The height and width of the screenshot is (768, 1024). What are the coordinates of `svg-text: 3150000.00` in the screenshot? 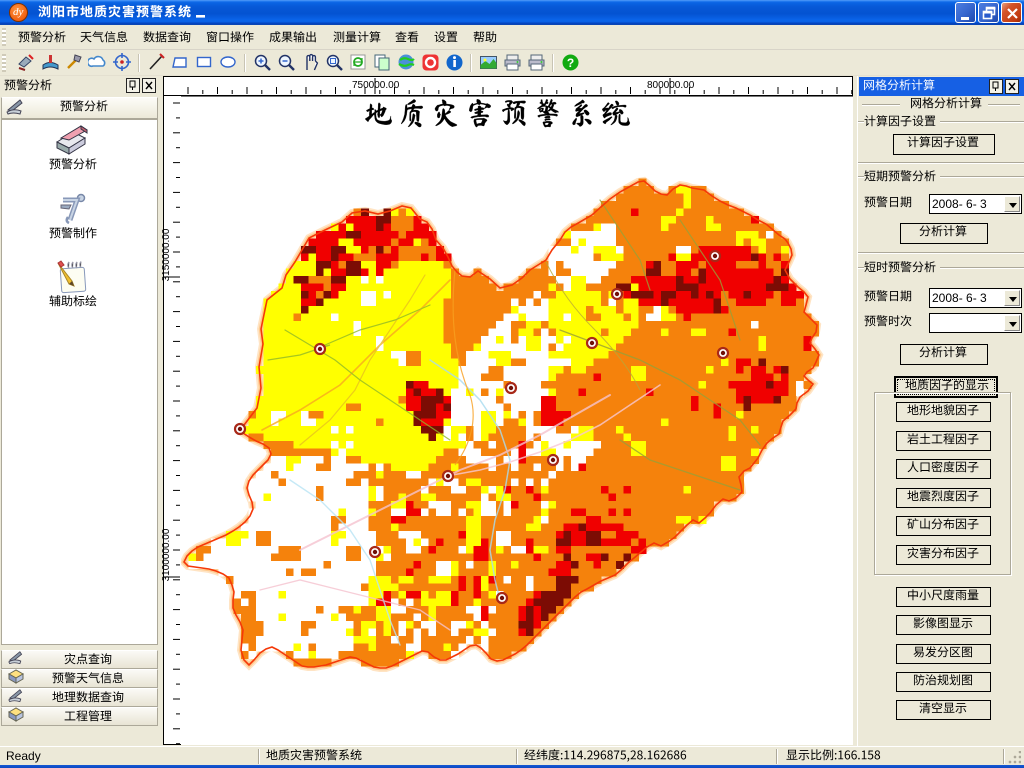 It's located at (166, 254).